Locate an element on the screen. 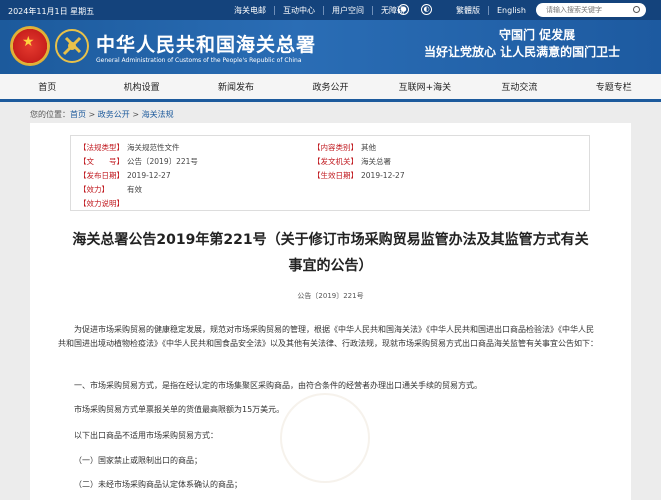 The height and width of the screenshot is (500, 661). social-icons: ● ◐ is located at coordinates (415, 9).